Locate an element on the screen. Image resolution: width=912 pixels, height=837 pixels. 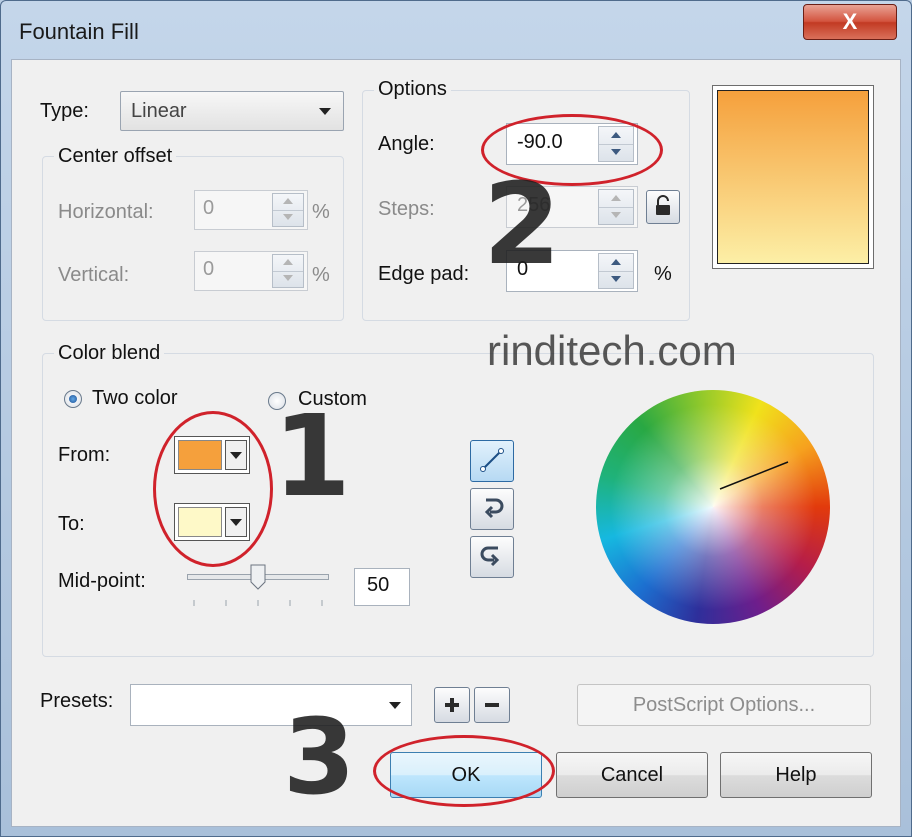
midpoint-value: 50 is located at coordinates (378, 585).